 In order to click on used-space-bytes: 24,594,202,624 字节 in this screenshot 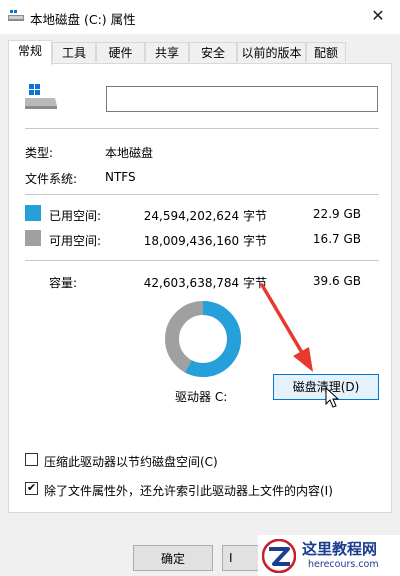, I will do `click(205, 216)`.